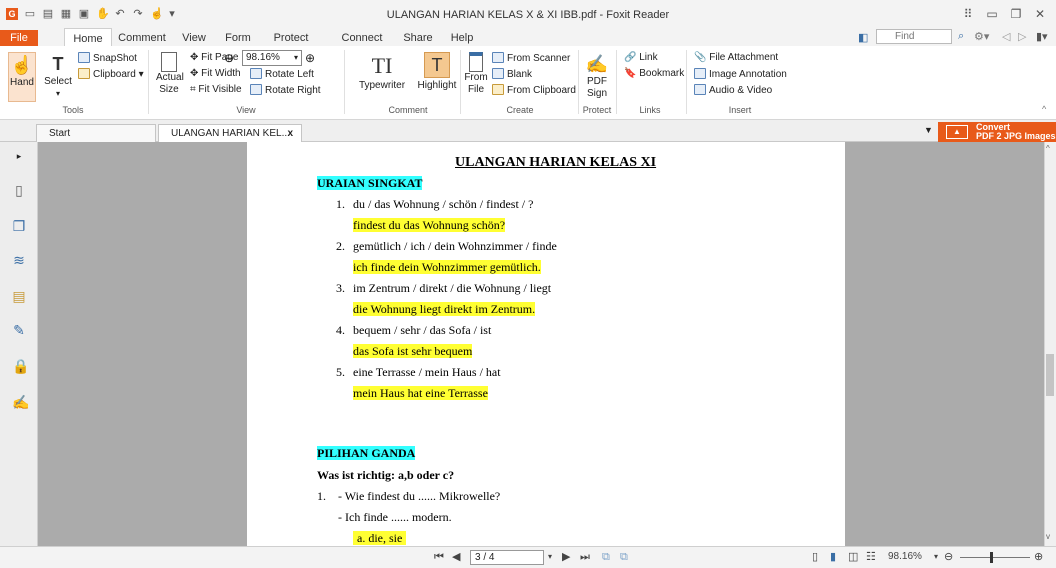 This screenshot has height=568, width=1056. I want to click on tab-document: ULANGAN HARIAN KEL... x, so click(230, 133).